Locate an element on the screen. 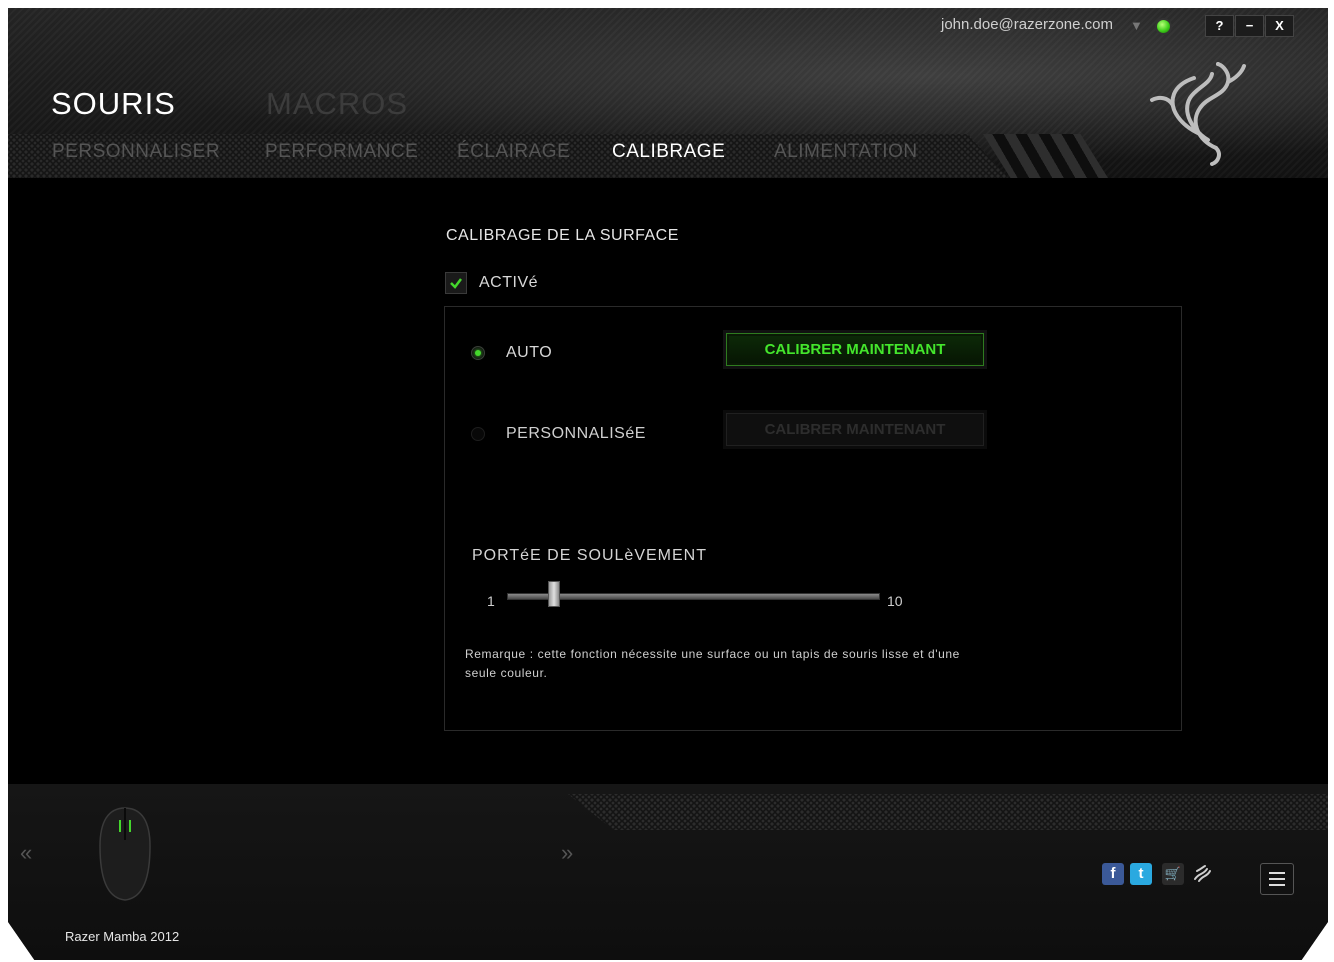 The image size is (1334, 962). razer-logo-icon is located at coordinates (1198, 114).